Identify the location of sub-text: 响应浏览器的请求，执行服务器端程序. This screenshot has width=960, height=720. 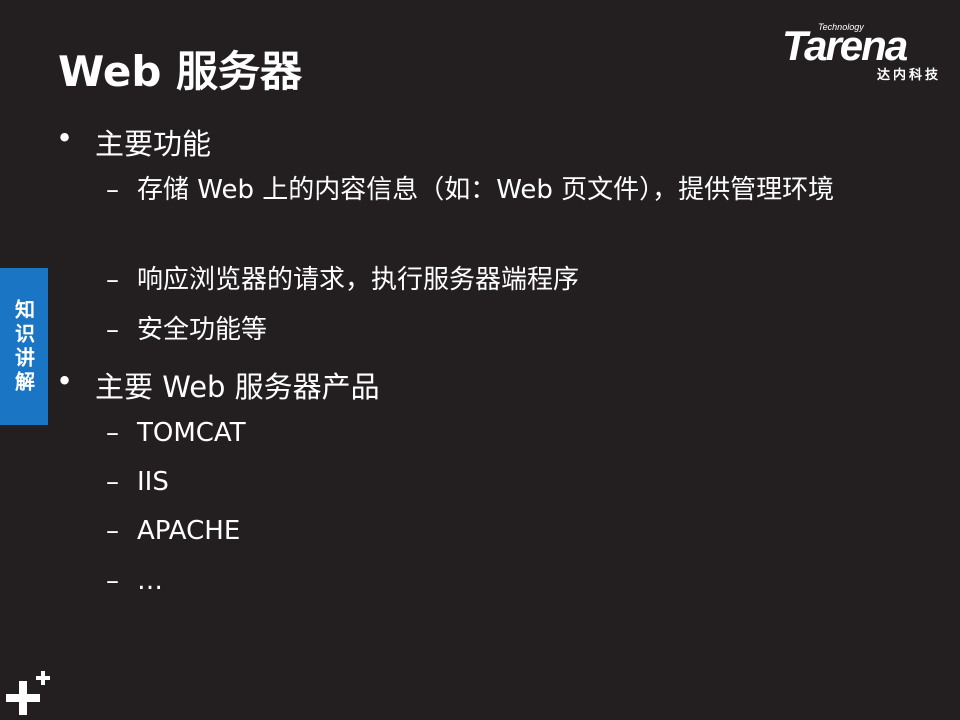
(358, 280).